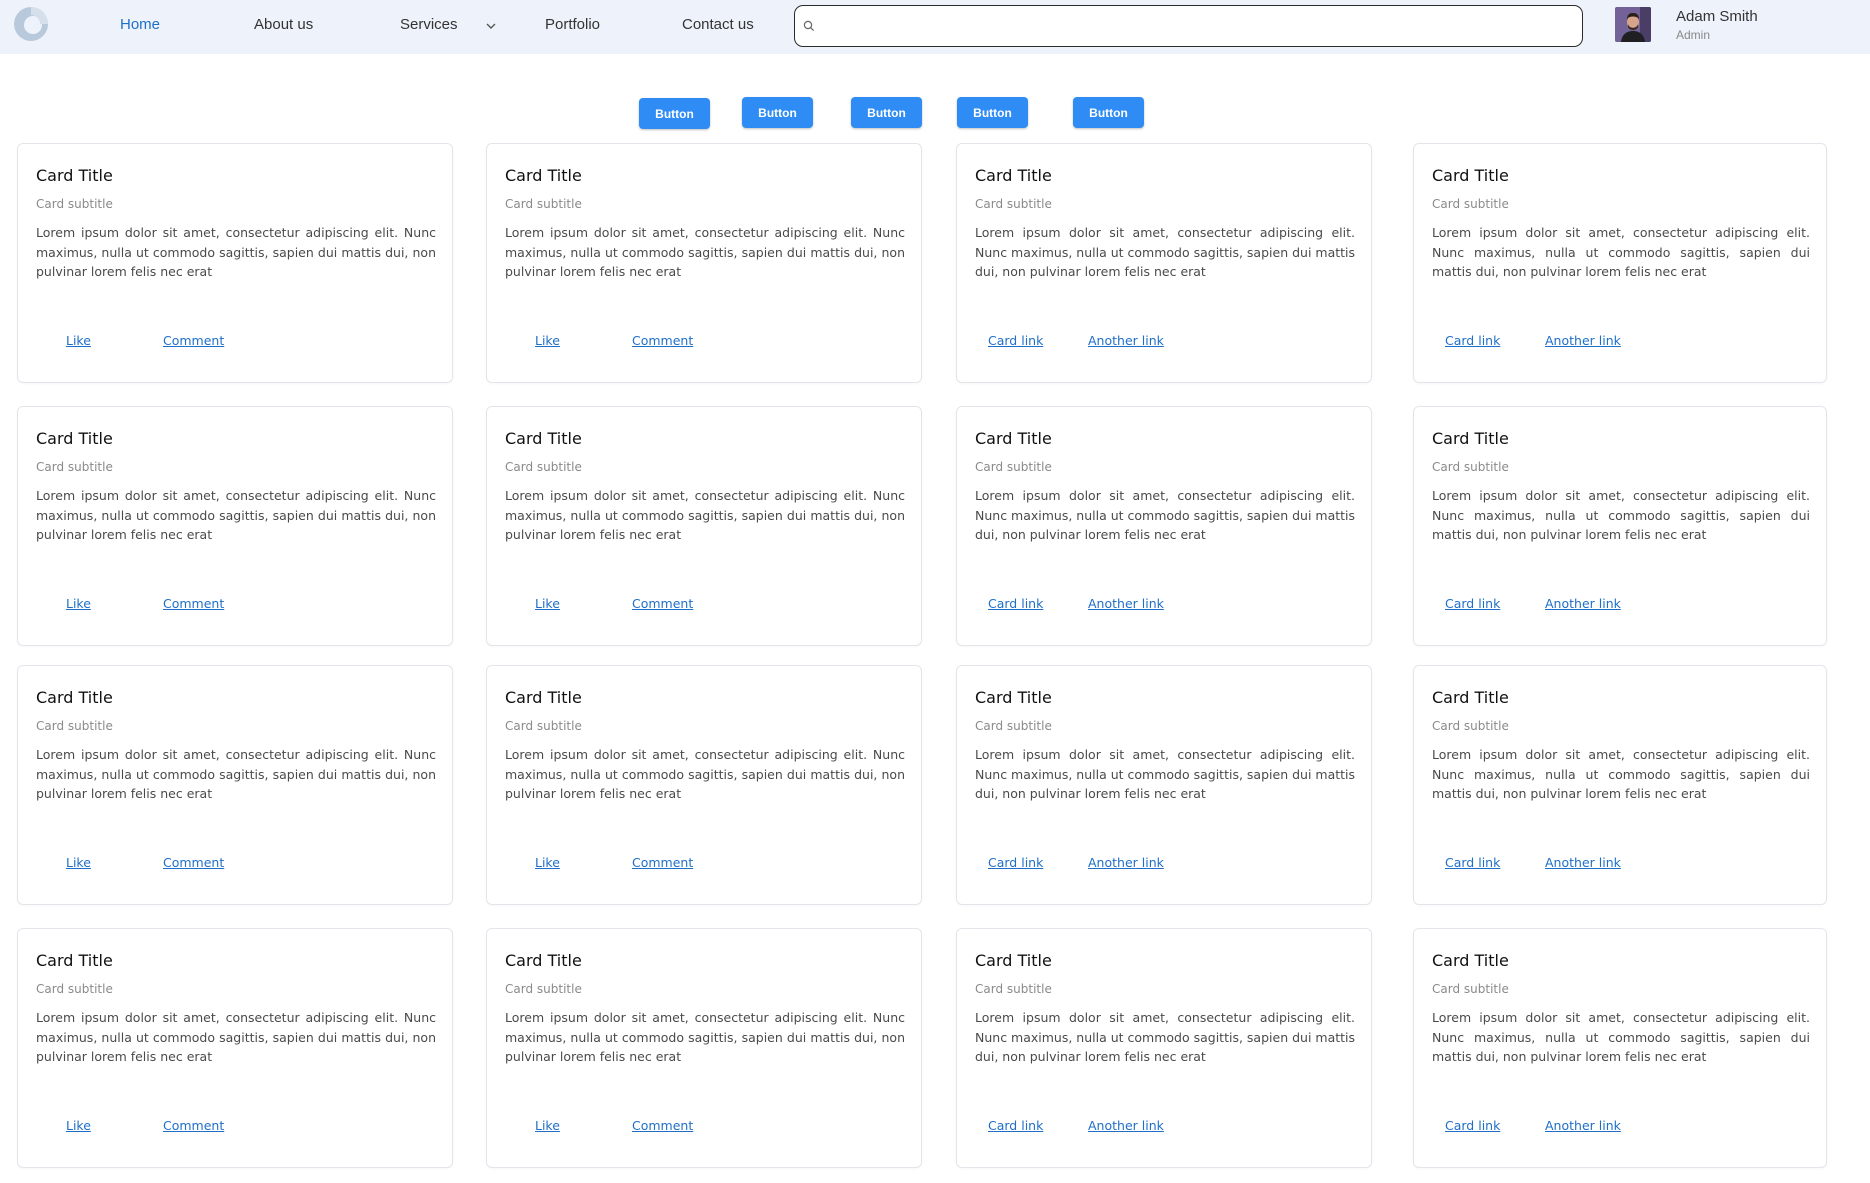 This screenshot has height=1183, width=1870. I want to click on search-bar, so click(1188, 26).